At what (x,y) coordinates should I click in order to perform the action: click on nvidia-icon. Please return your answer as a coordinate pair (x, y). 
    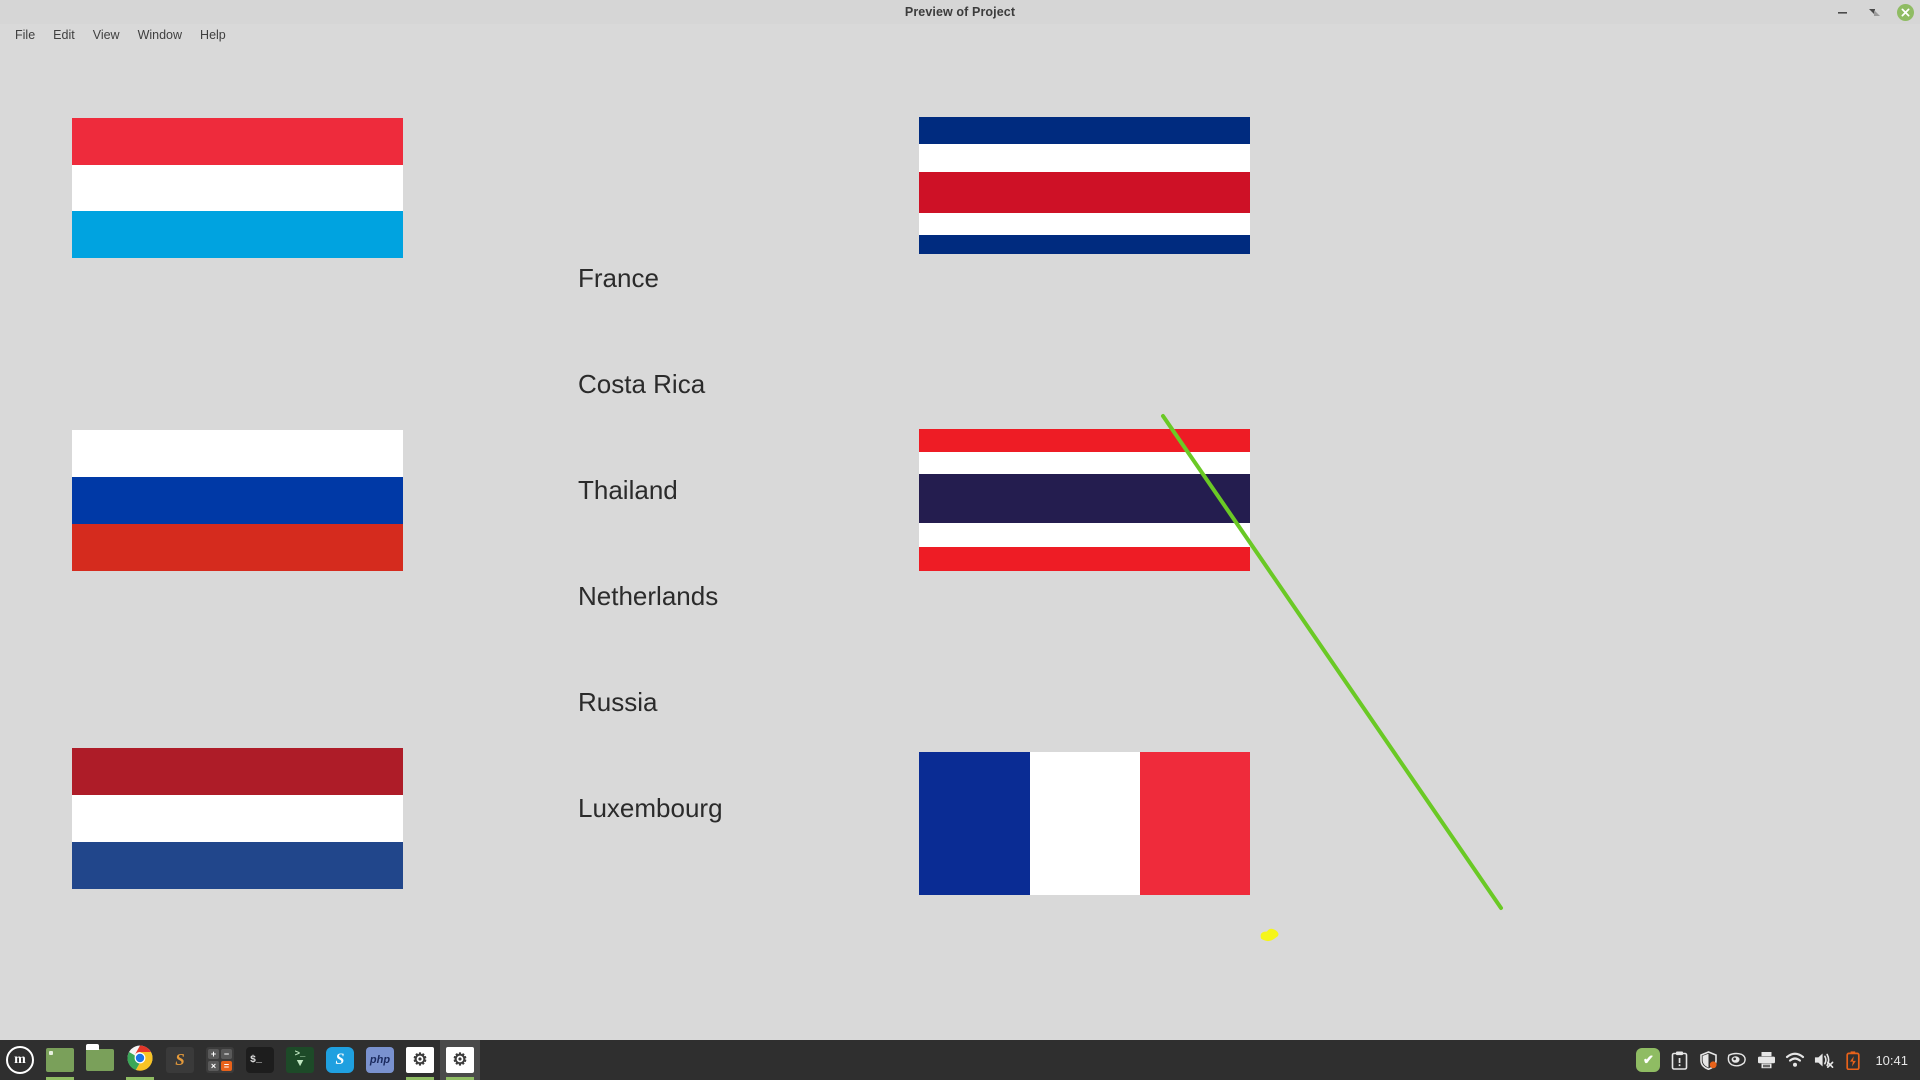
    Looking at the image, I should click on (1737, 1060).